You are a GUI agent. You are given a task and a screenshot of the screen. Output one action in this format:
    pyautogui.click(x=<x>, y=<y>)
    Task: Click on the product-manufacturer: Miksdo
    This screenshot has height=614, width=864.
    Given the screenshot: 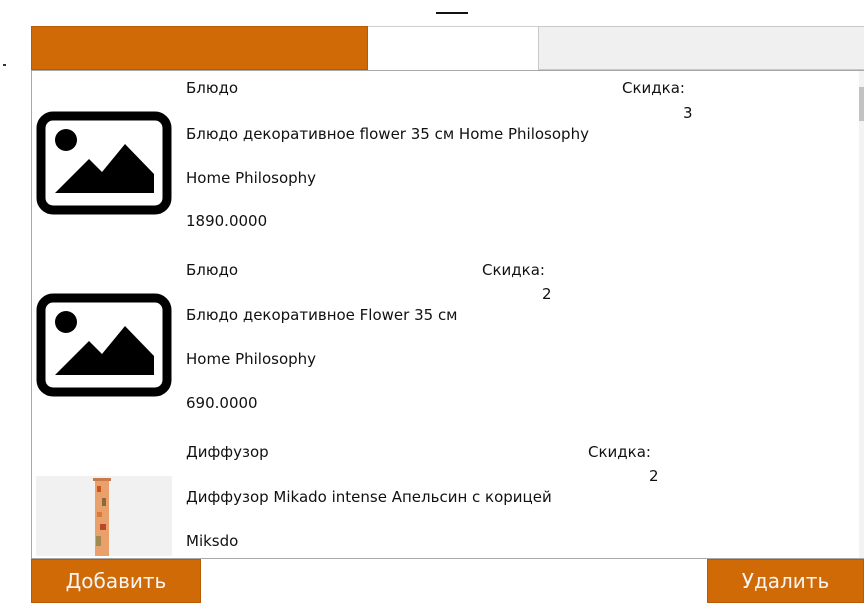 What is the action you would take?
    pyautogui.click(x=212, y=541)
    